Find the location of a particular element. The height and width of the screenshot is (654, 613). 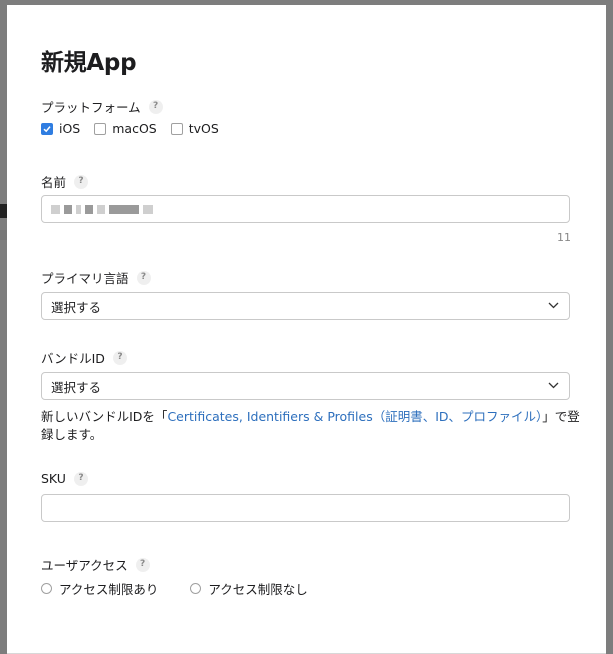

sku-help-icon: ? is located at coordinates (80, 478).